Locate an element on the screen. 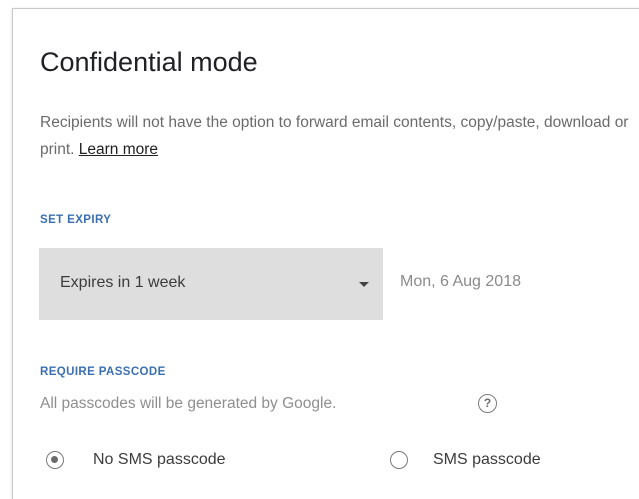 This screenshot has height=499, width=639. expiry-select-value: Expires in 1 week is located at coordinates (123, 282).